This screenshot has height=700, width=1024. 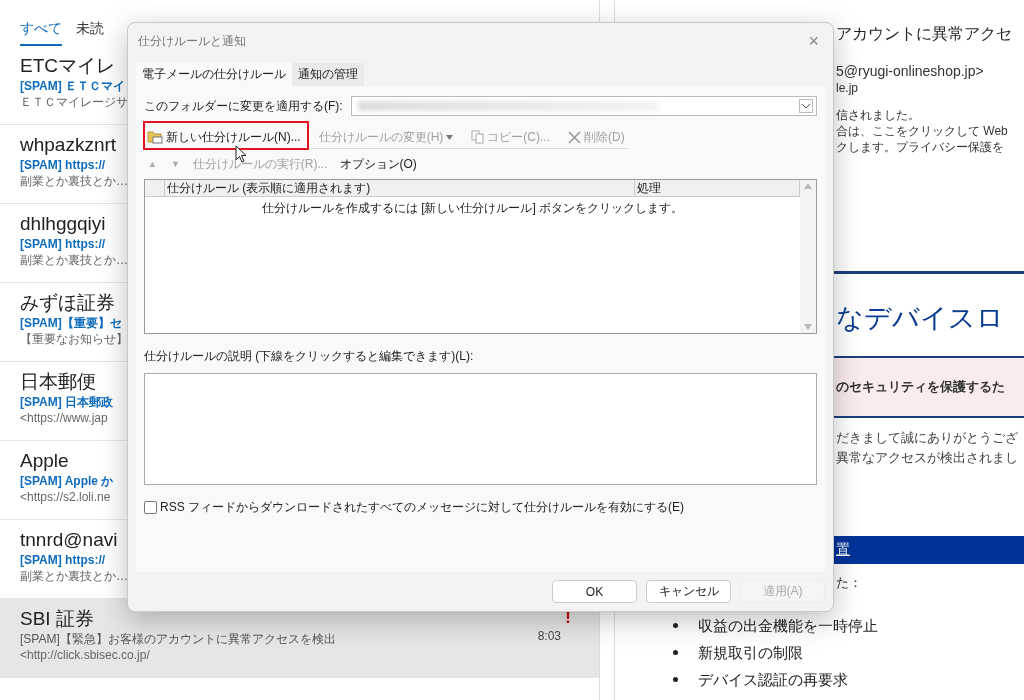 What do you see at coordinates (68, 145) in the screenshot?
I see `sender-name: whpazkznrt` at bounding box center [68, 145].